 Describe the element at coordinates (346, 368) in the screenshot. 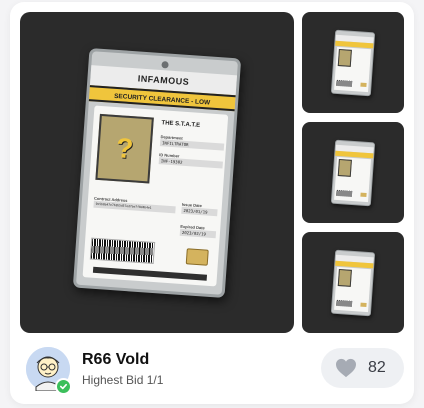

I see `heart-icon` at that location.